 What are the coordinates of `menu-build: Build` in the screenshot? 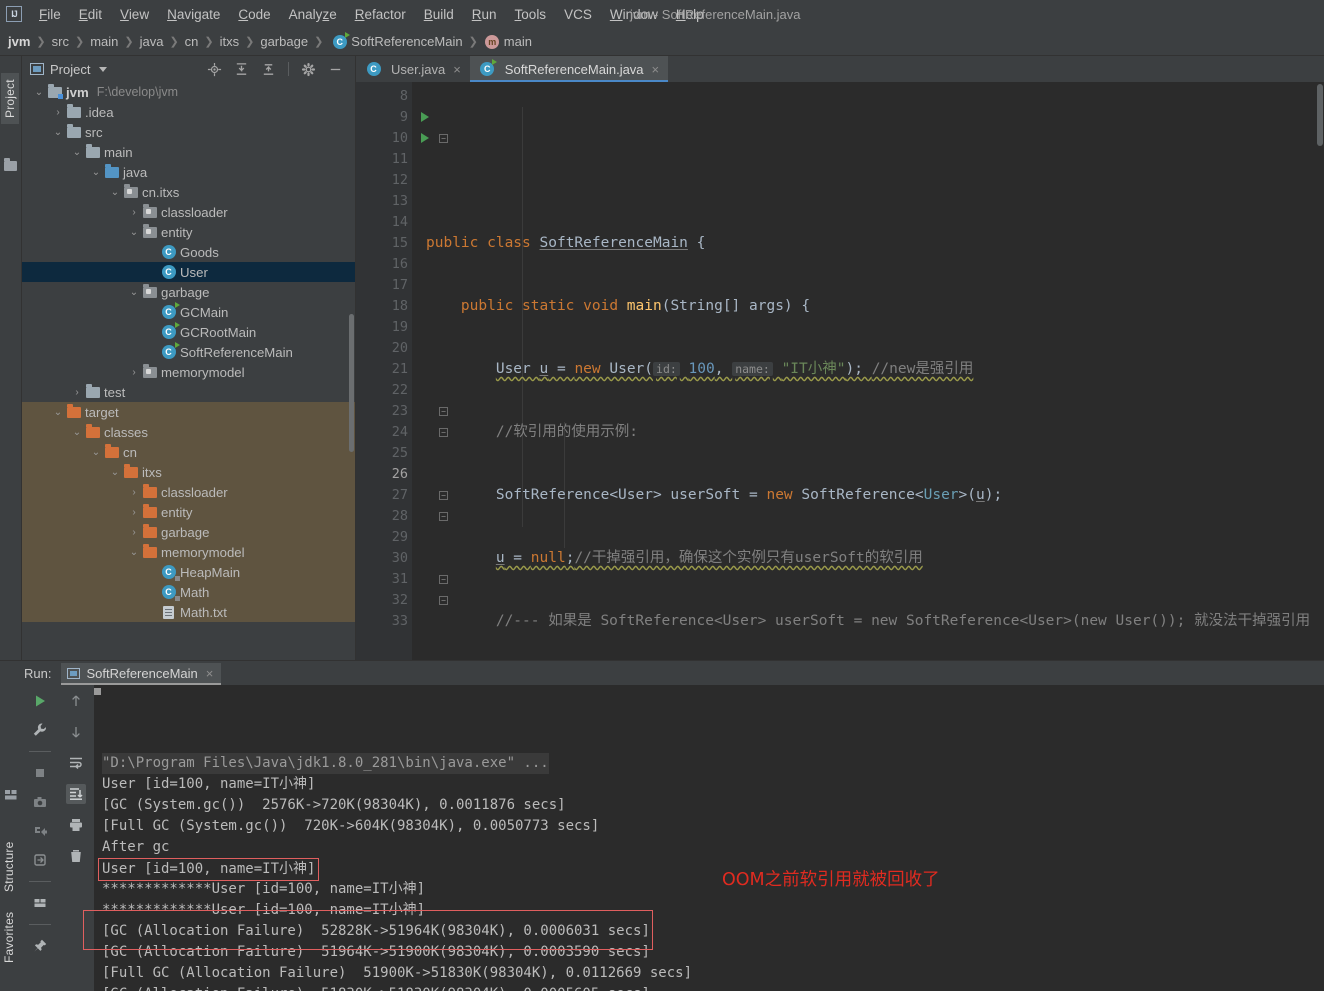 It's located at (439, 14).